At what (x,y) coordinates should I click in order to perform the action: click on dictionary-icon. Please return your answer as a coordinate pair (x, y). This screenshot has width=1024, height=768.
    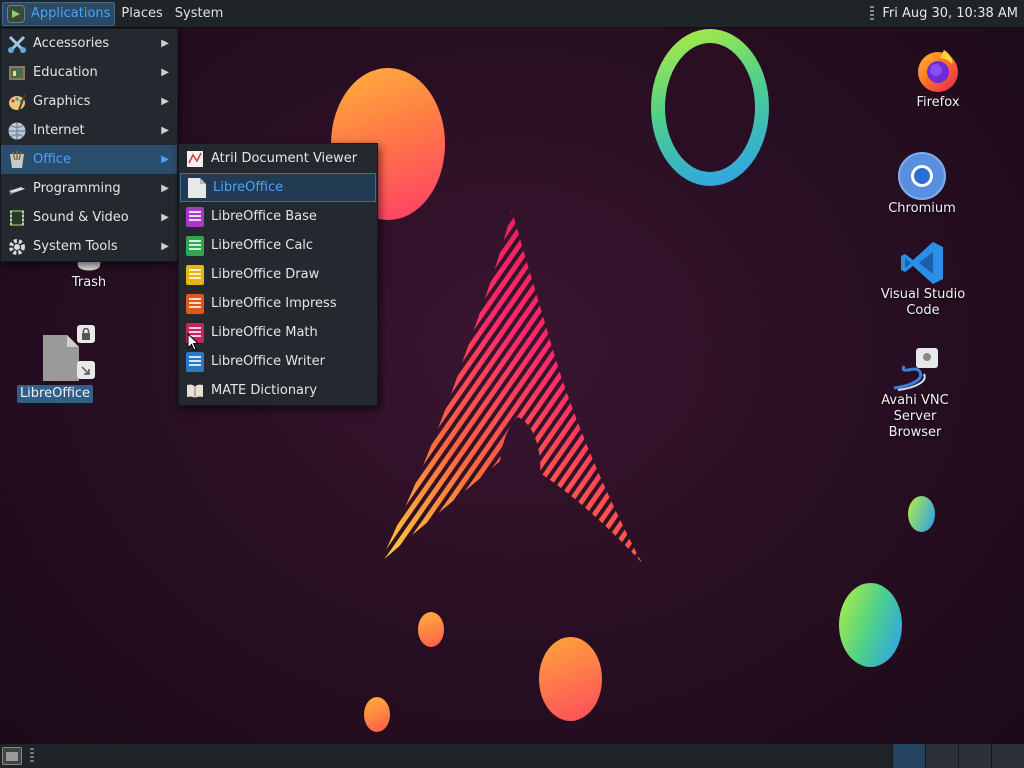
    Looking at the image, I should click on (195, 391).